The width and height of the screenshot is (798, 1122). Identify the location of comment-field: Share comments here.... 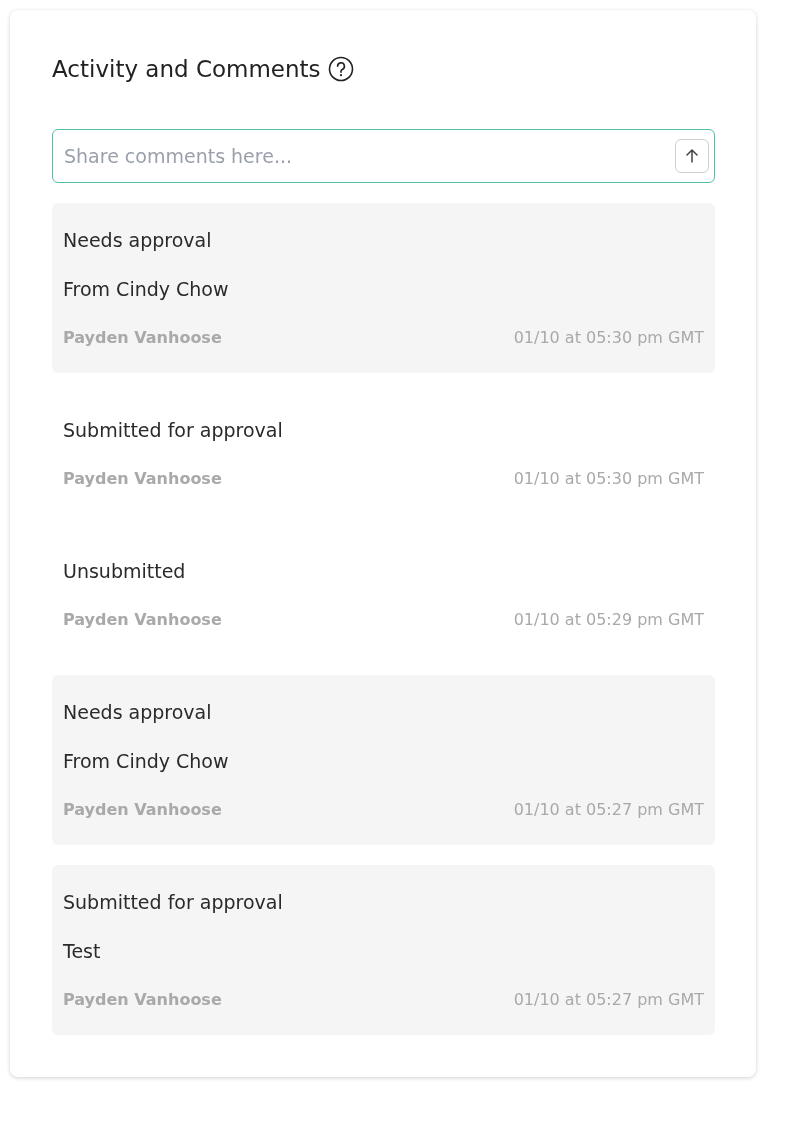
(383, 156).